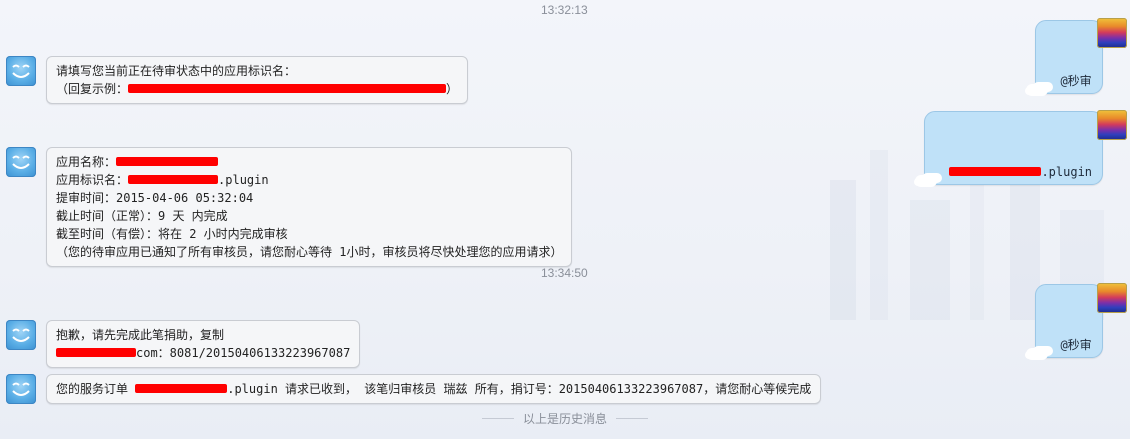 This screenshot has height=439, width=1130. What do you see at coordinates (176, 71) in the screenshot?
I see `message-line: 请填写您当前正在待审状态中的应用标识名：` at bounding box center [176, 71].